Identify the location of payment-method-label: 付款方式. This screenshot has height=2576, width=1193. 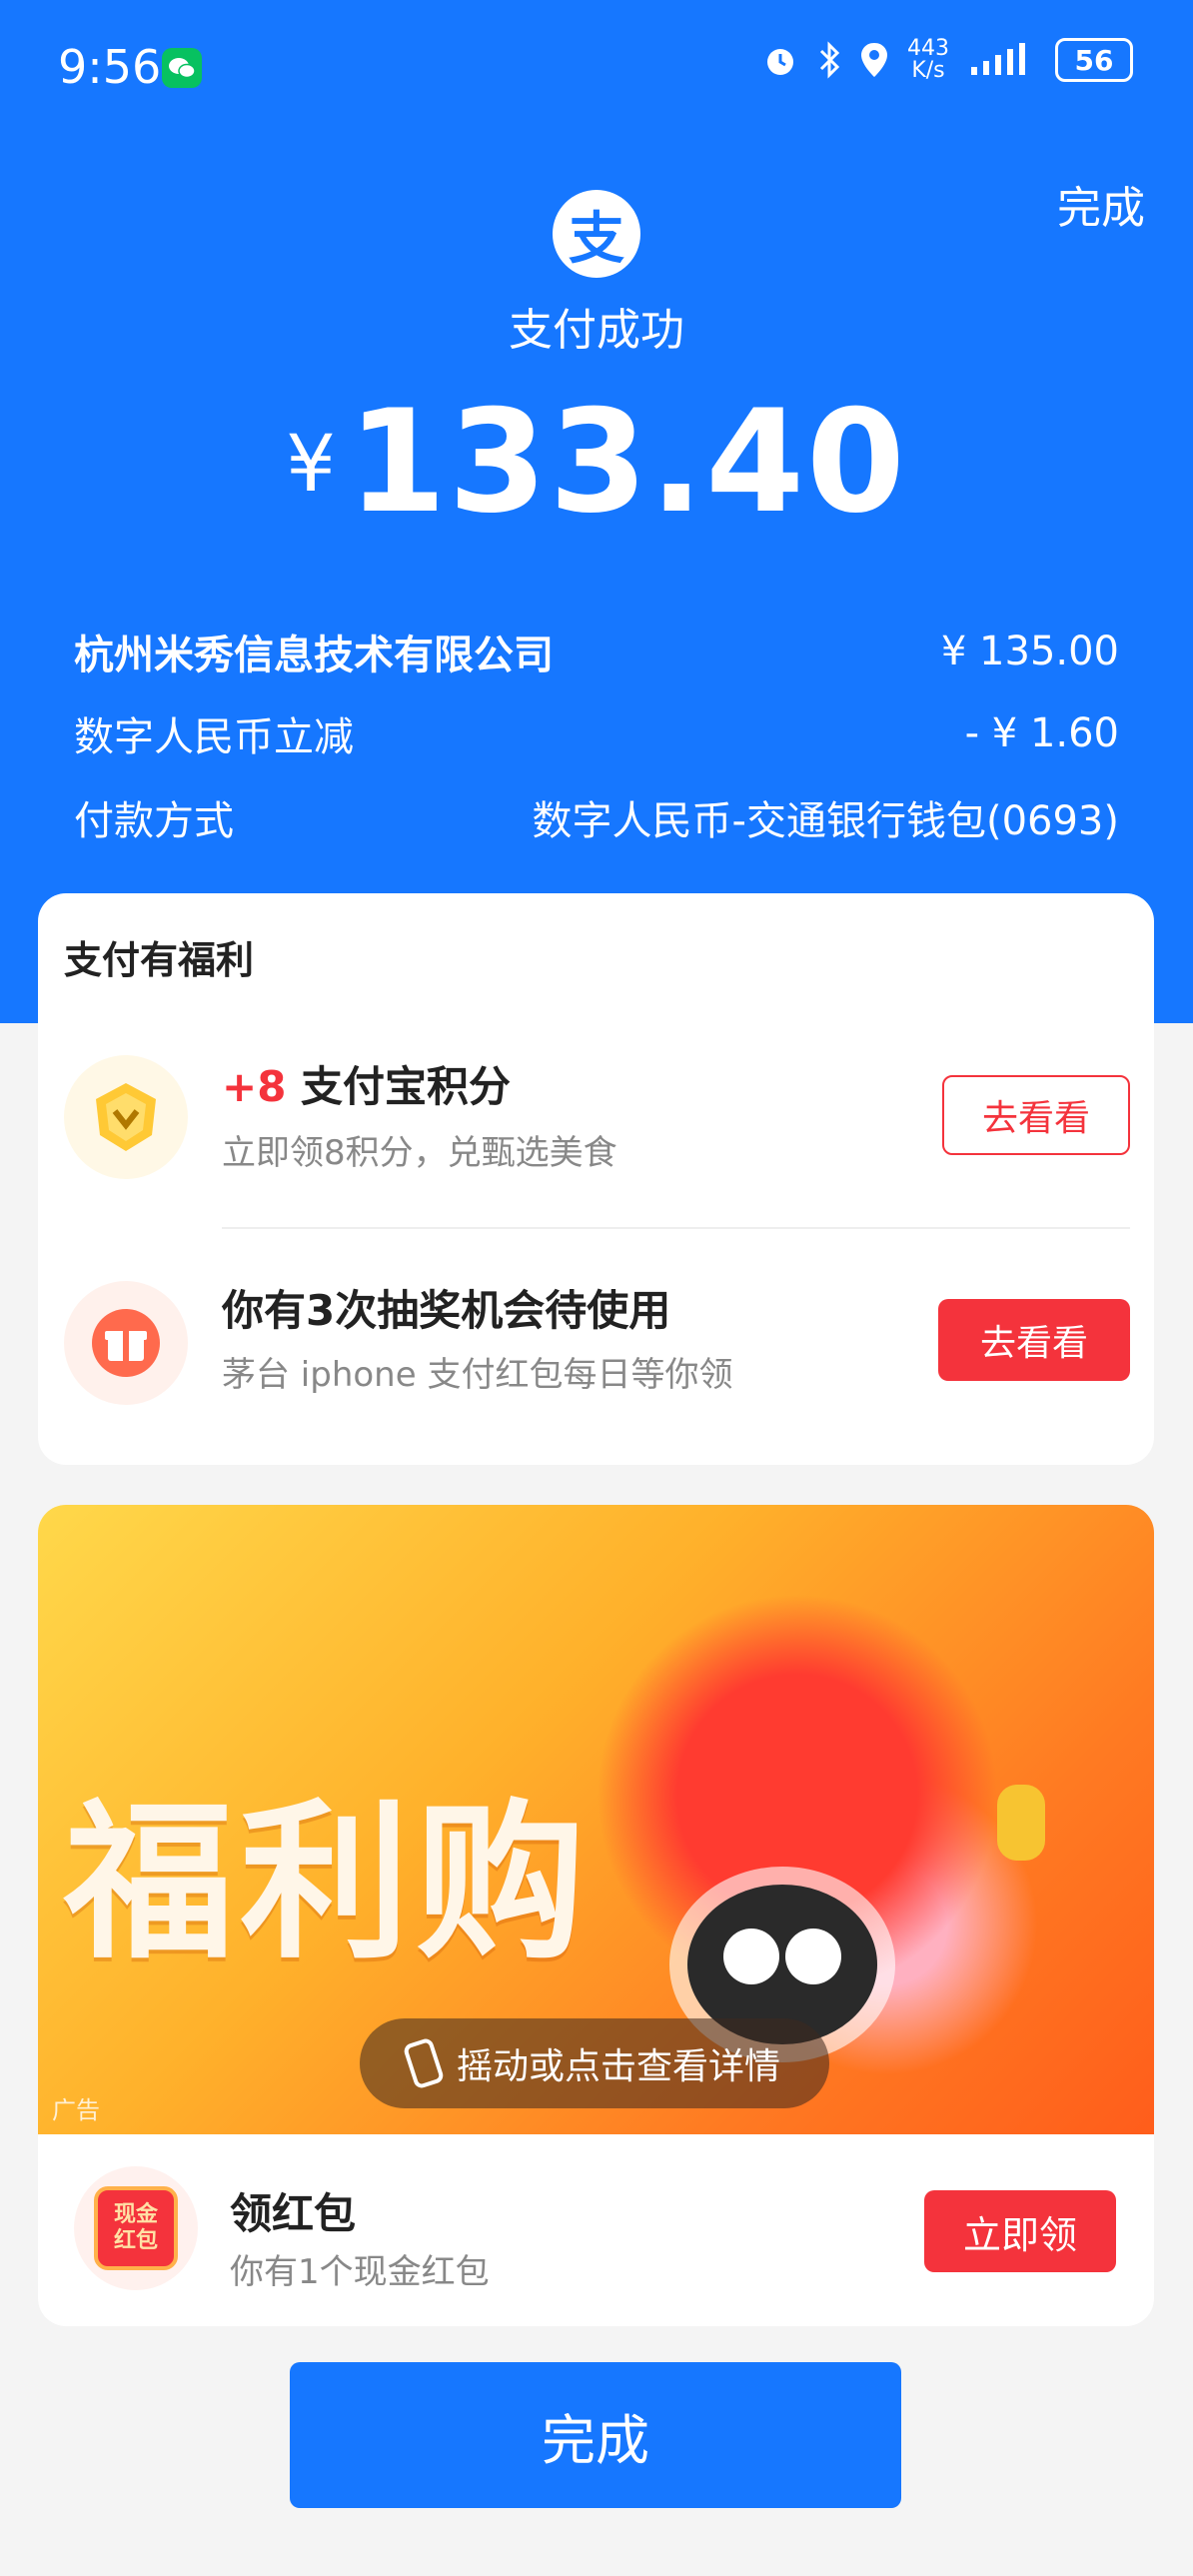
(154, 821).